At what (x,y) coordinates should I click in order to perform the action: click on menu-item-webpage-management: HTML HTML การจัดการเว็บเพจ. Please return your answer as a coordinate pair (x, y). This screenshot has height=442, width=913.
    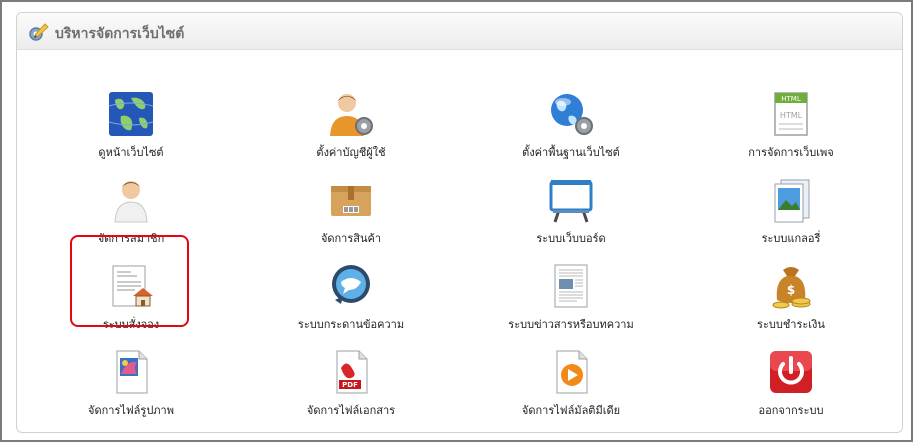
    Looking at the image, I should click on (791, 129).